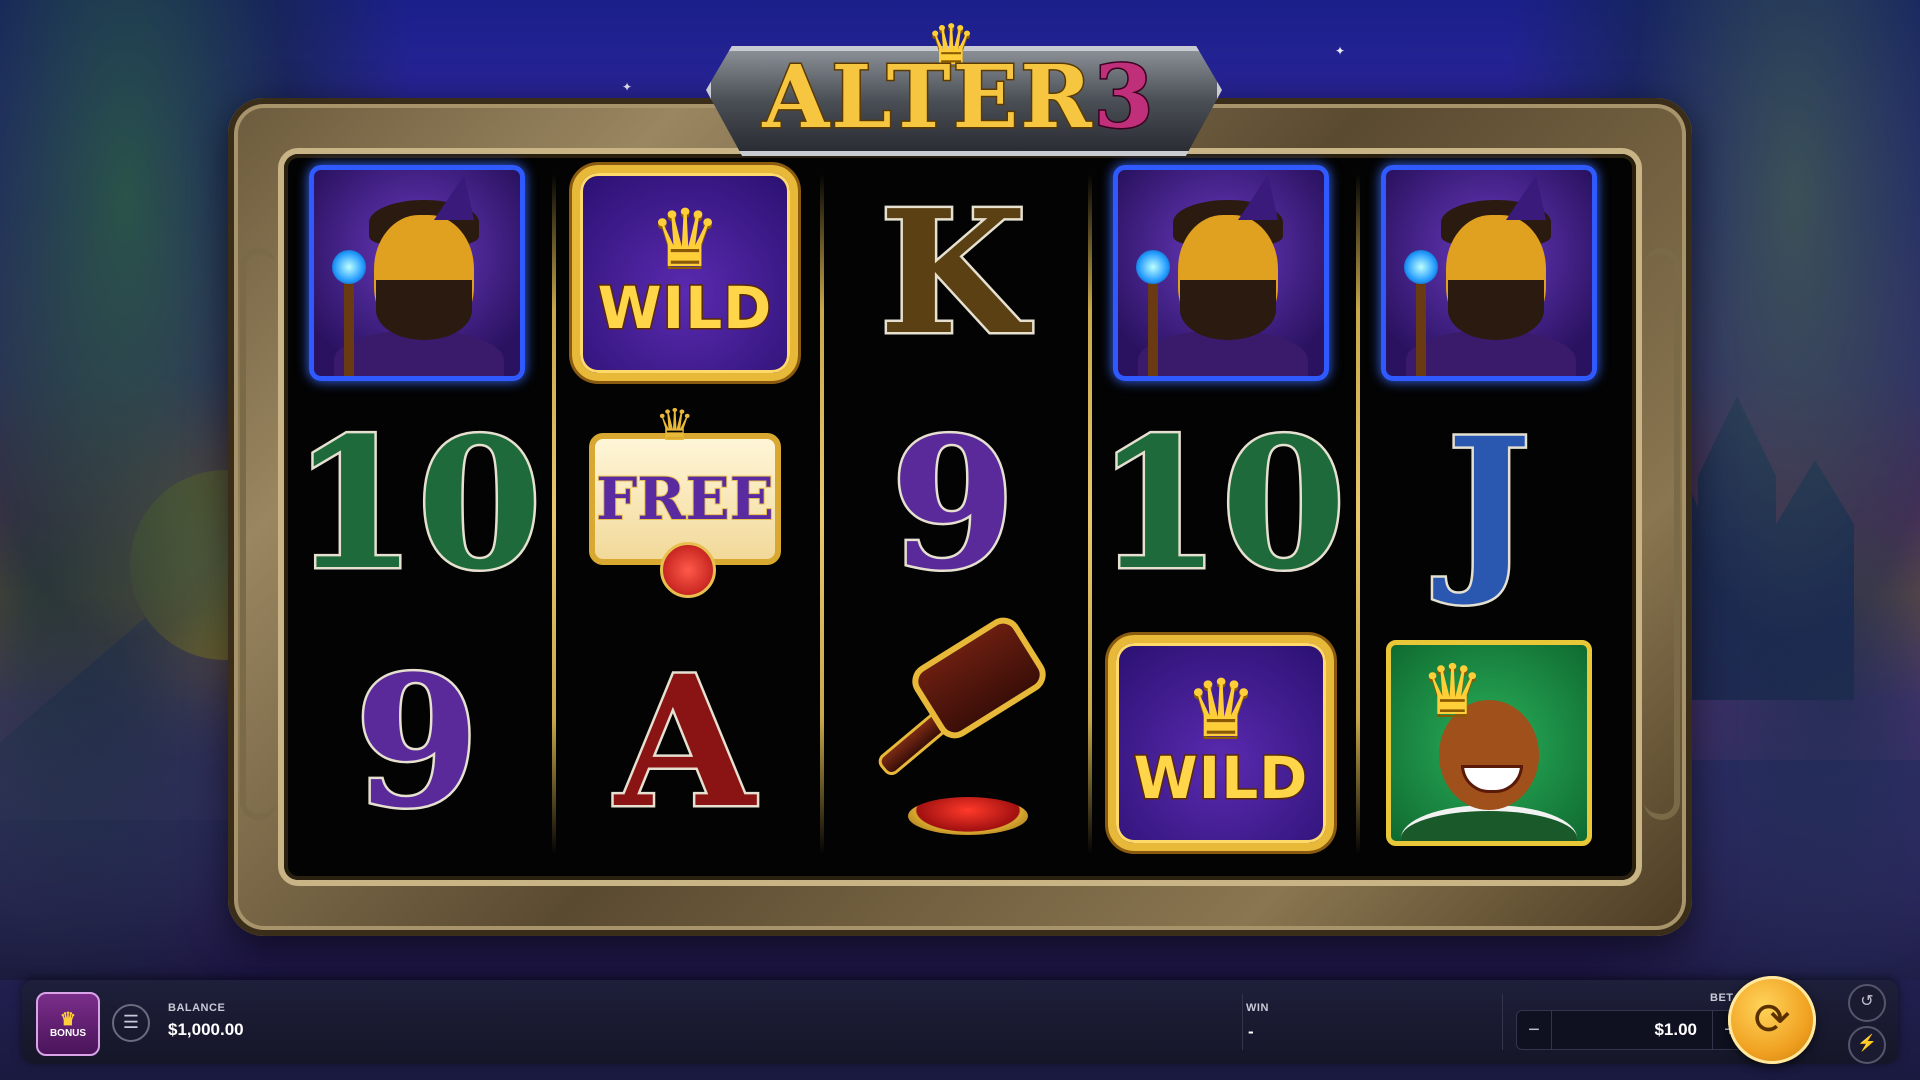  I want to click on history-button: ↺, so click(1867, 1003).